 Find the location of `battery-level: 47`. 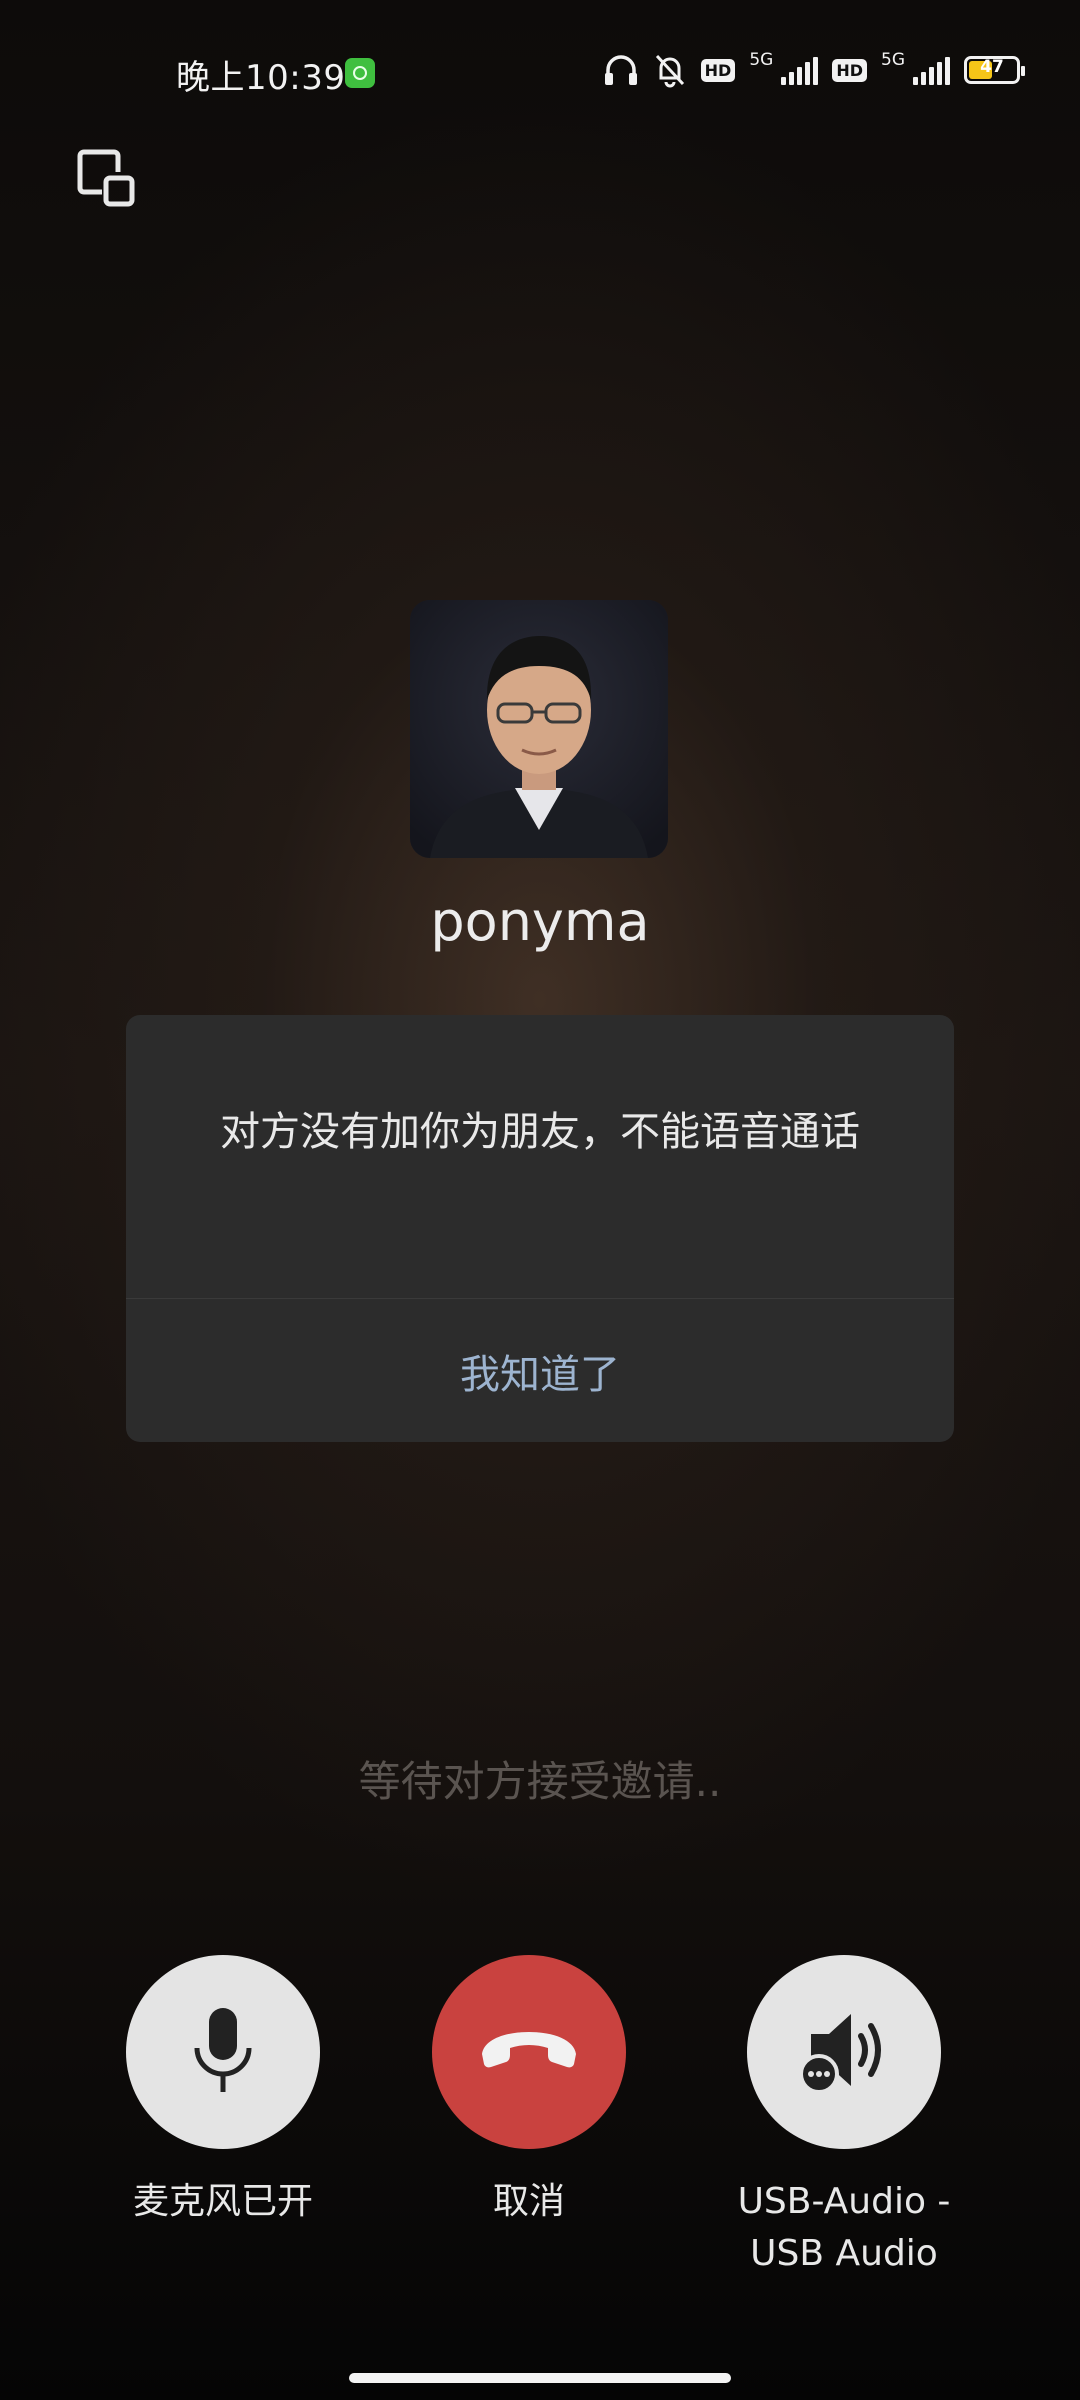

battery-level: 47 is located at coordinates (992, 67).